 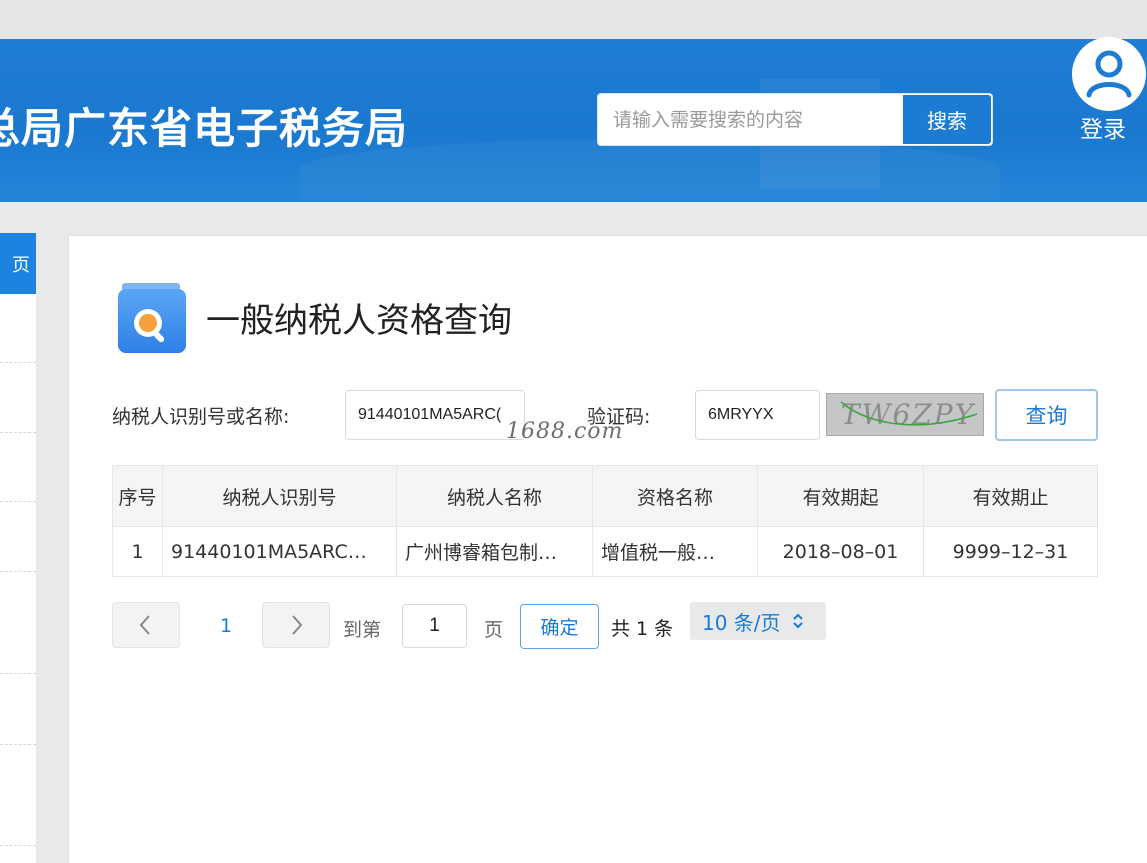 I want to click on chevron-left-icon, so click(x=144, y=625).